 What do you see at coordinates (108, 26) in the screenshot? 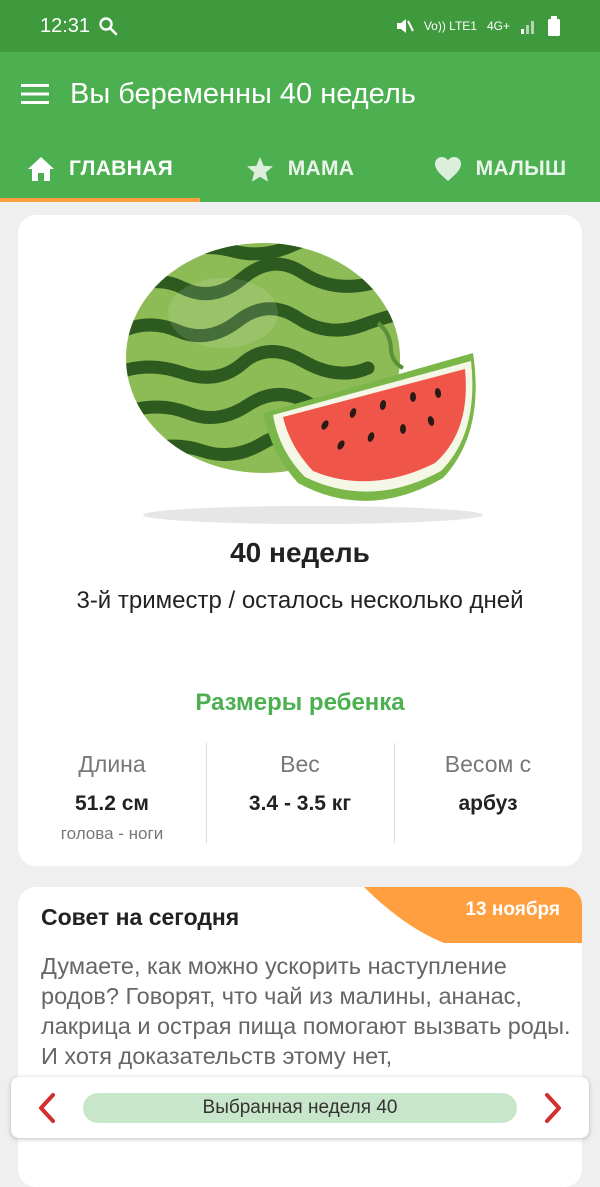
I see `search-icon` at bounding box center [108, 26].